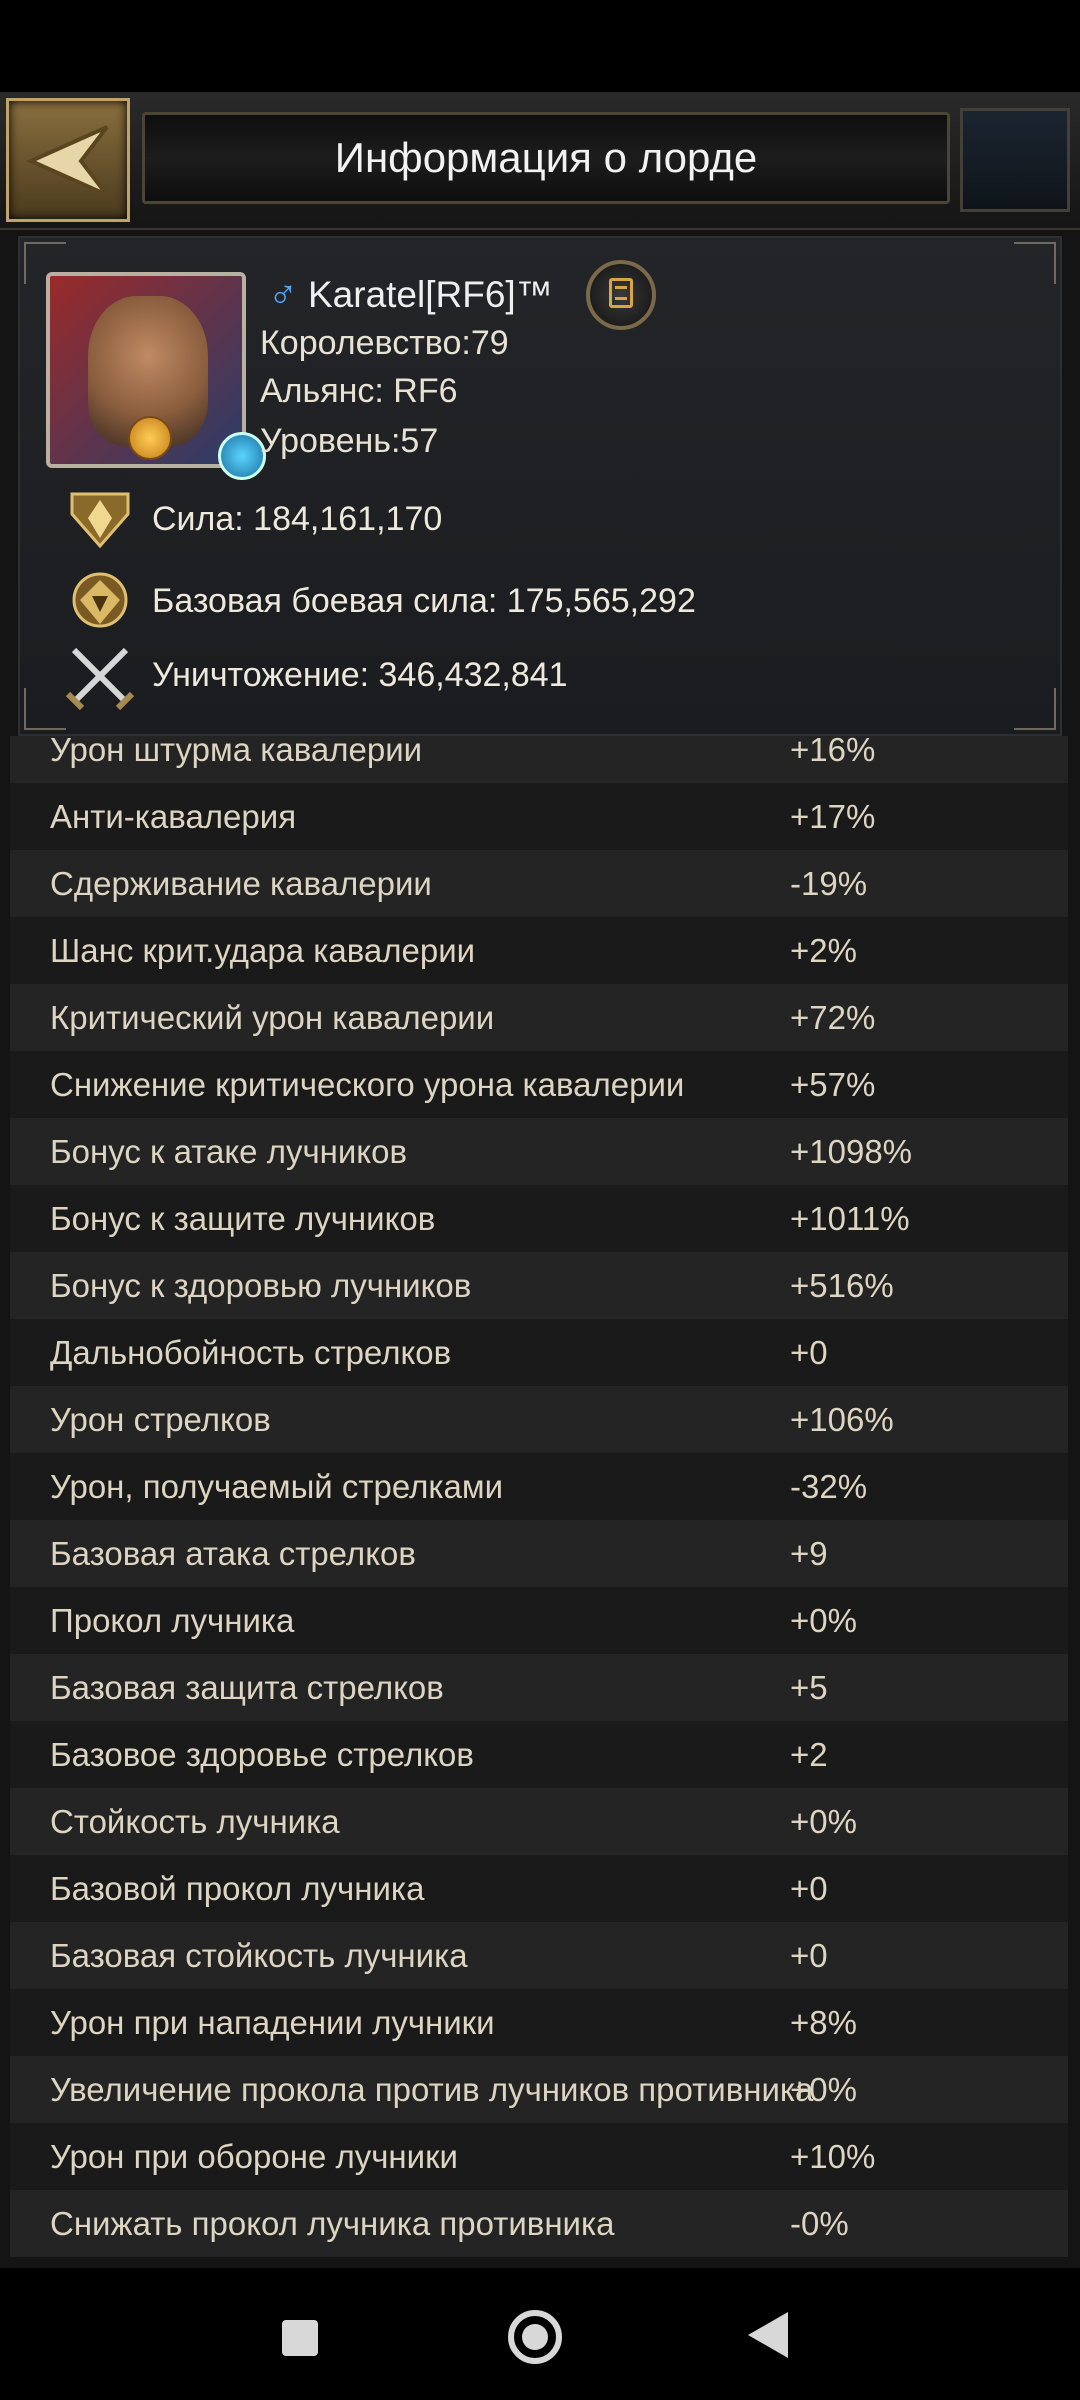 The height and width of the screenshot is (2400, 1080). What do you see at coordinates (1074, 1501) in the screenshot?
I see `table-frame-right` at bounding box center [1074, 1501].